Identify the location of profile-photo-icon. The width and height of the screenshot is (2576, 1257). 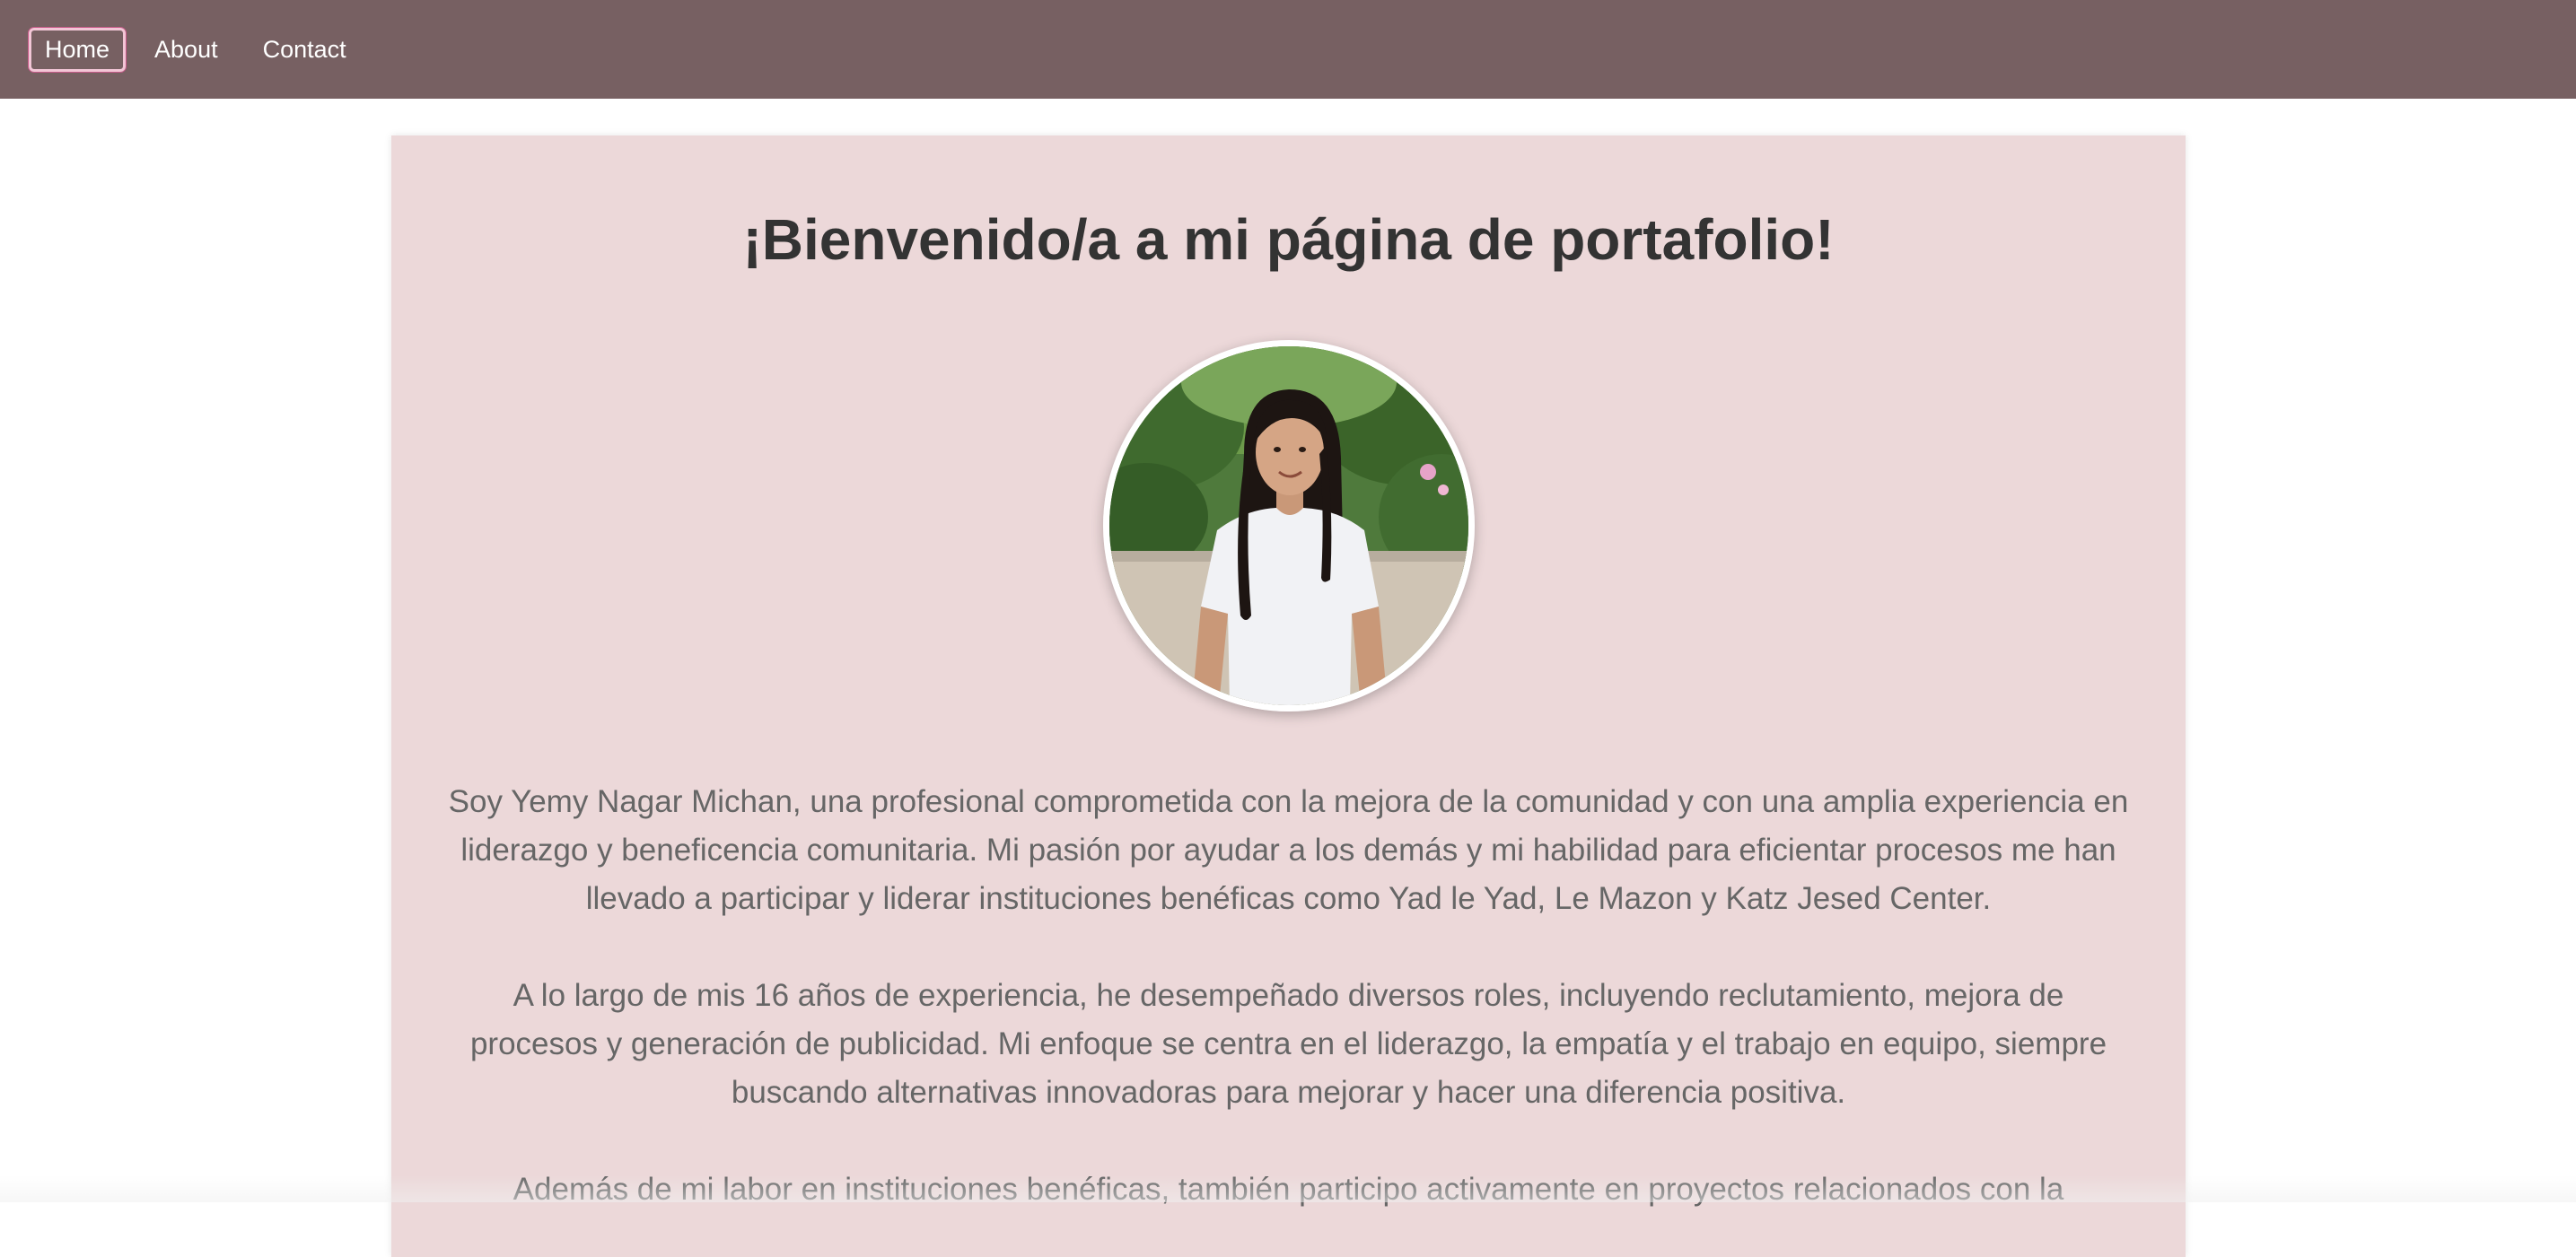
(1288, 525).